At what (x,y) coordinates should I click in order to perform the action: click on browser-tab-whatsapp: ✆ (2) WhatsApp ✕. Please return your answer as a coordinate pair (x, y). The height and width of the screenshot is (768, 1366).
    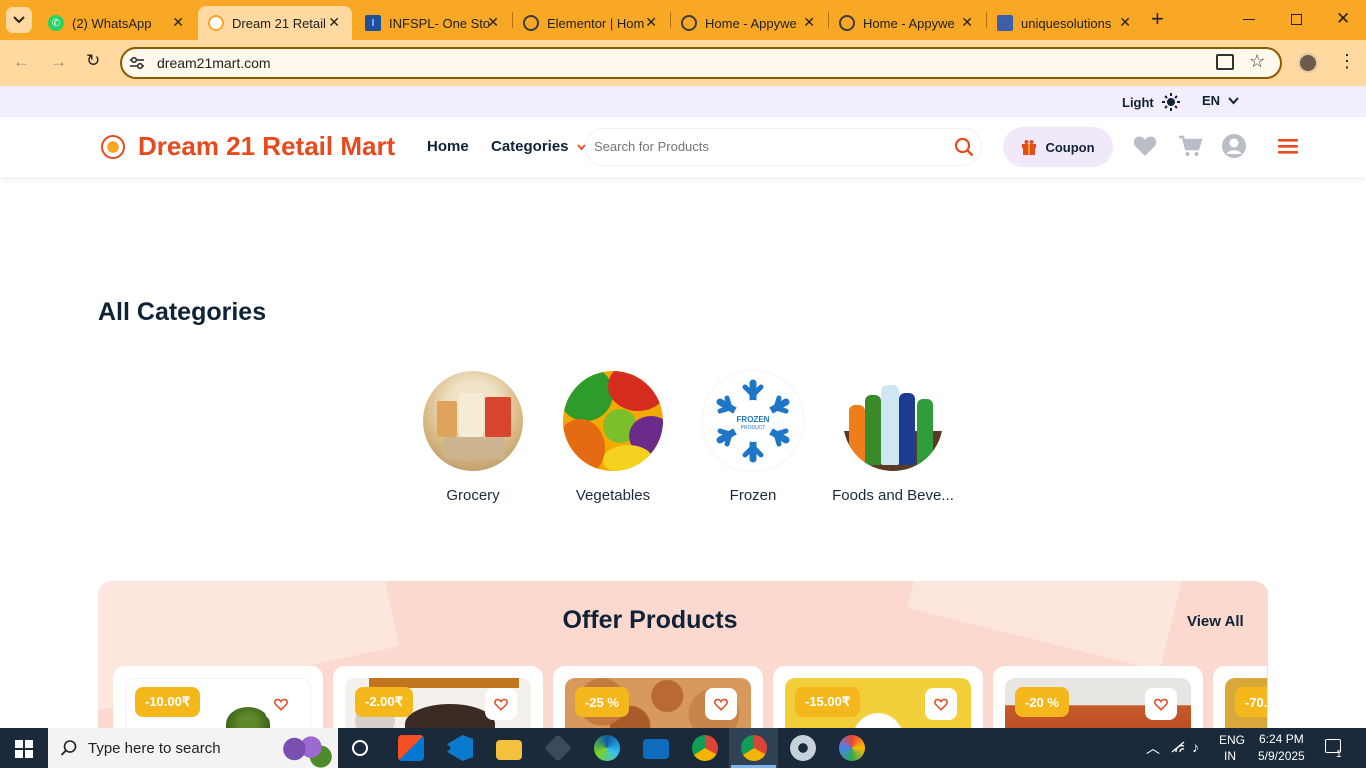
    Looking at the image, I should click on (117, 23).